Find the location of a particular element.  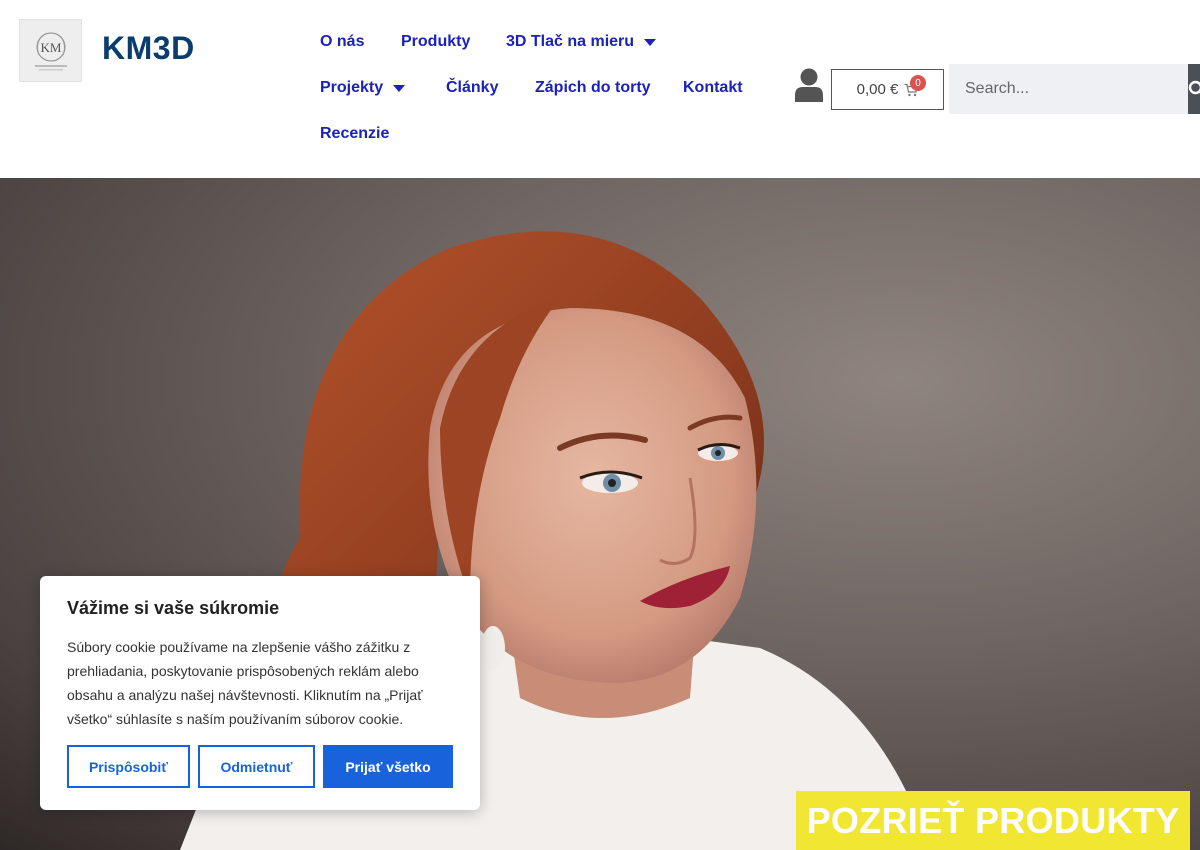

nav-label: 3D Tlač na mieru is located at coordinates (570, 41).